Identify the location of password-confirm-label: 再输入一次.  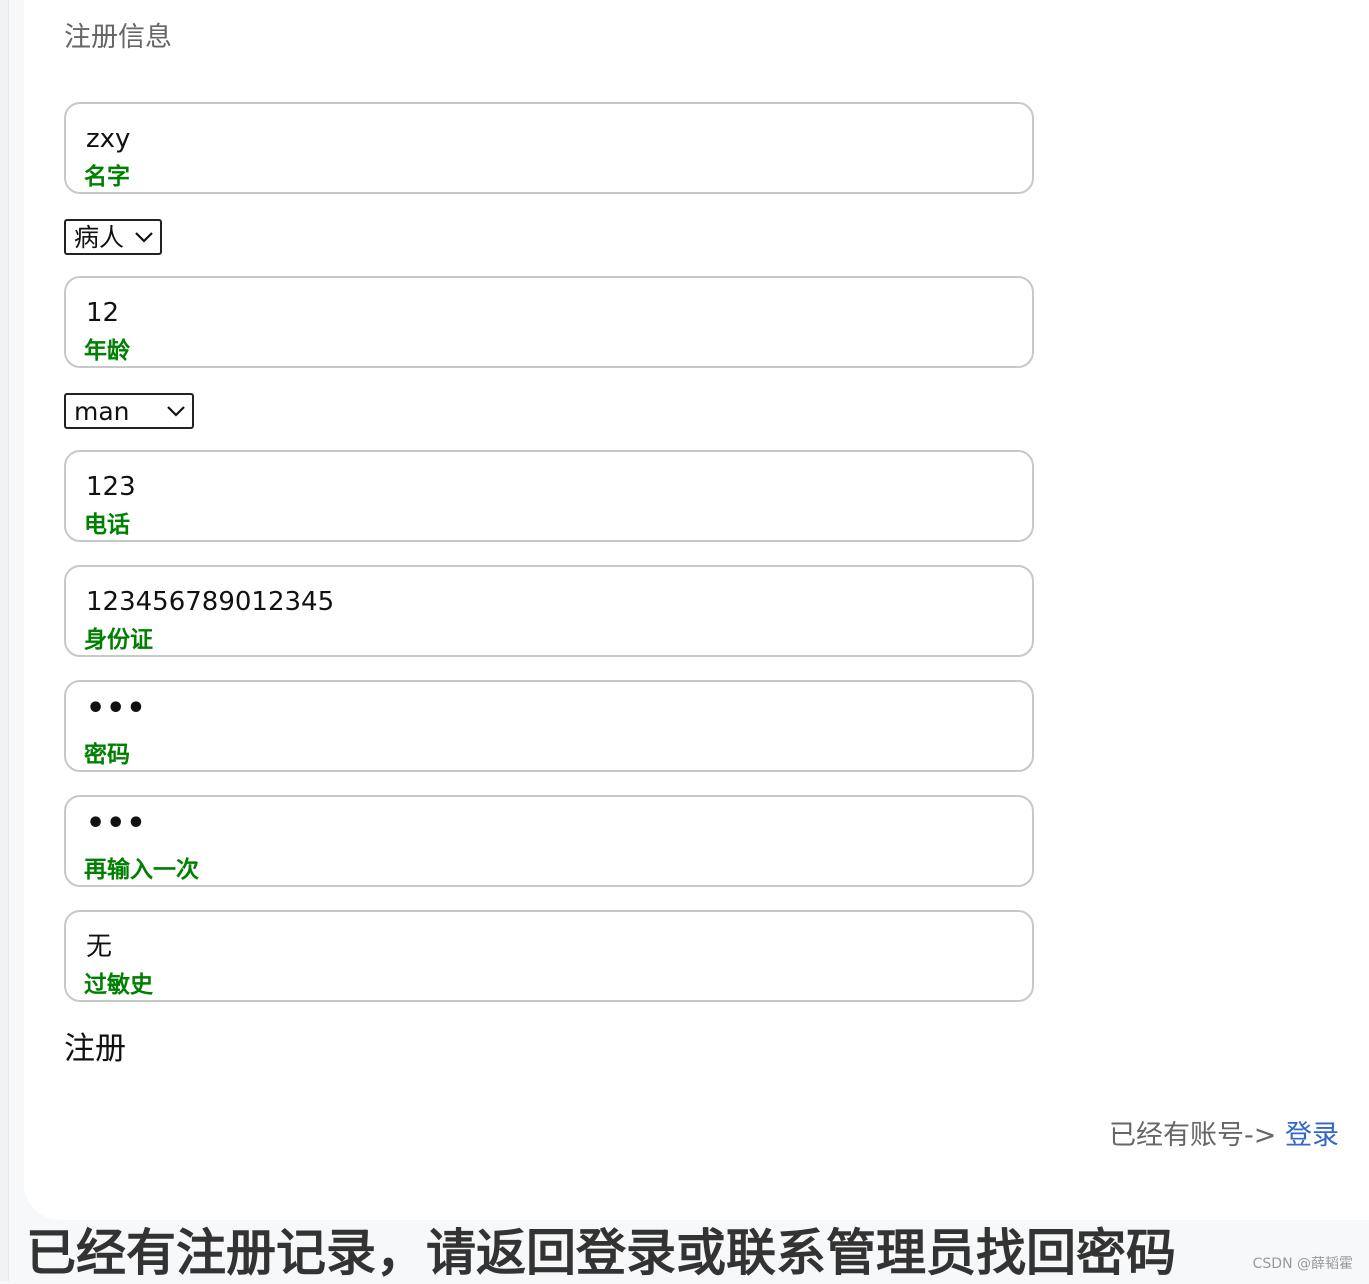
(141, 870).